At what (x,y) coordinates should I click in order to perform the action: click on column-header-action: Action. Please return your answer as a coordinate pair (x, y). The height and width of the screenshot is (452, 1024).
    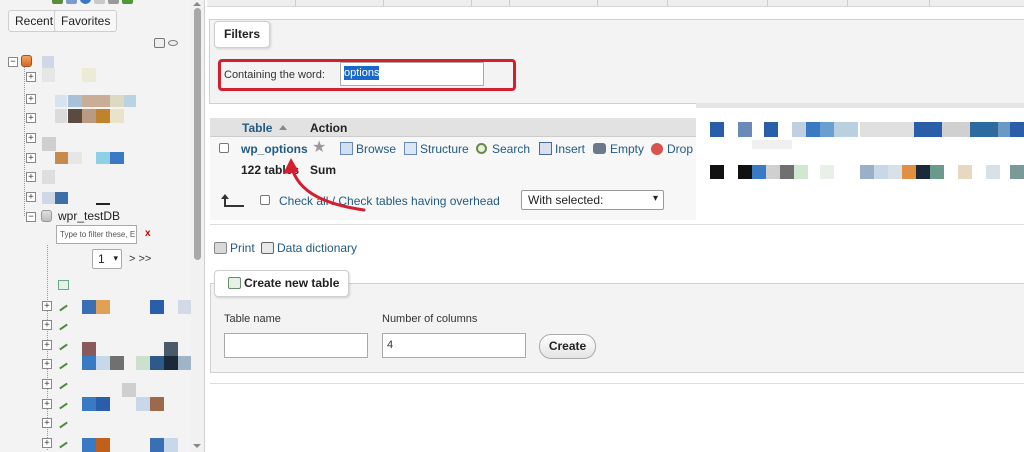
    Looking at the image, I should click on (329, 128).